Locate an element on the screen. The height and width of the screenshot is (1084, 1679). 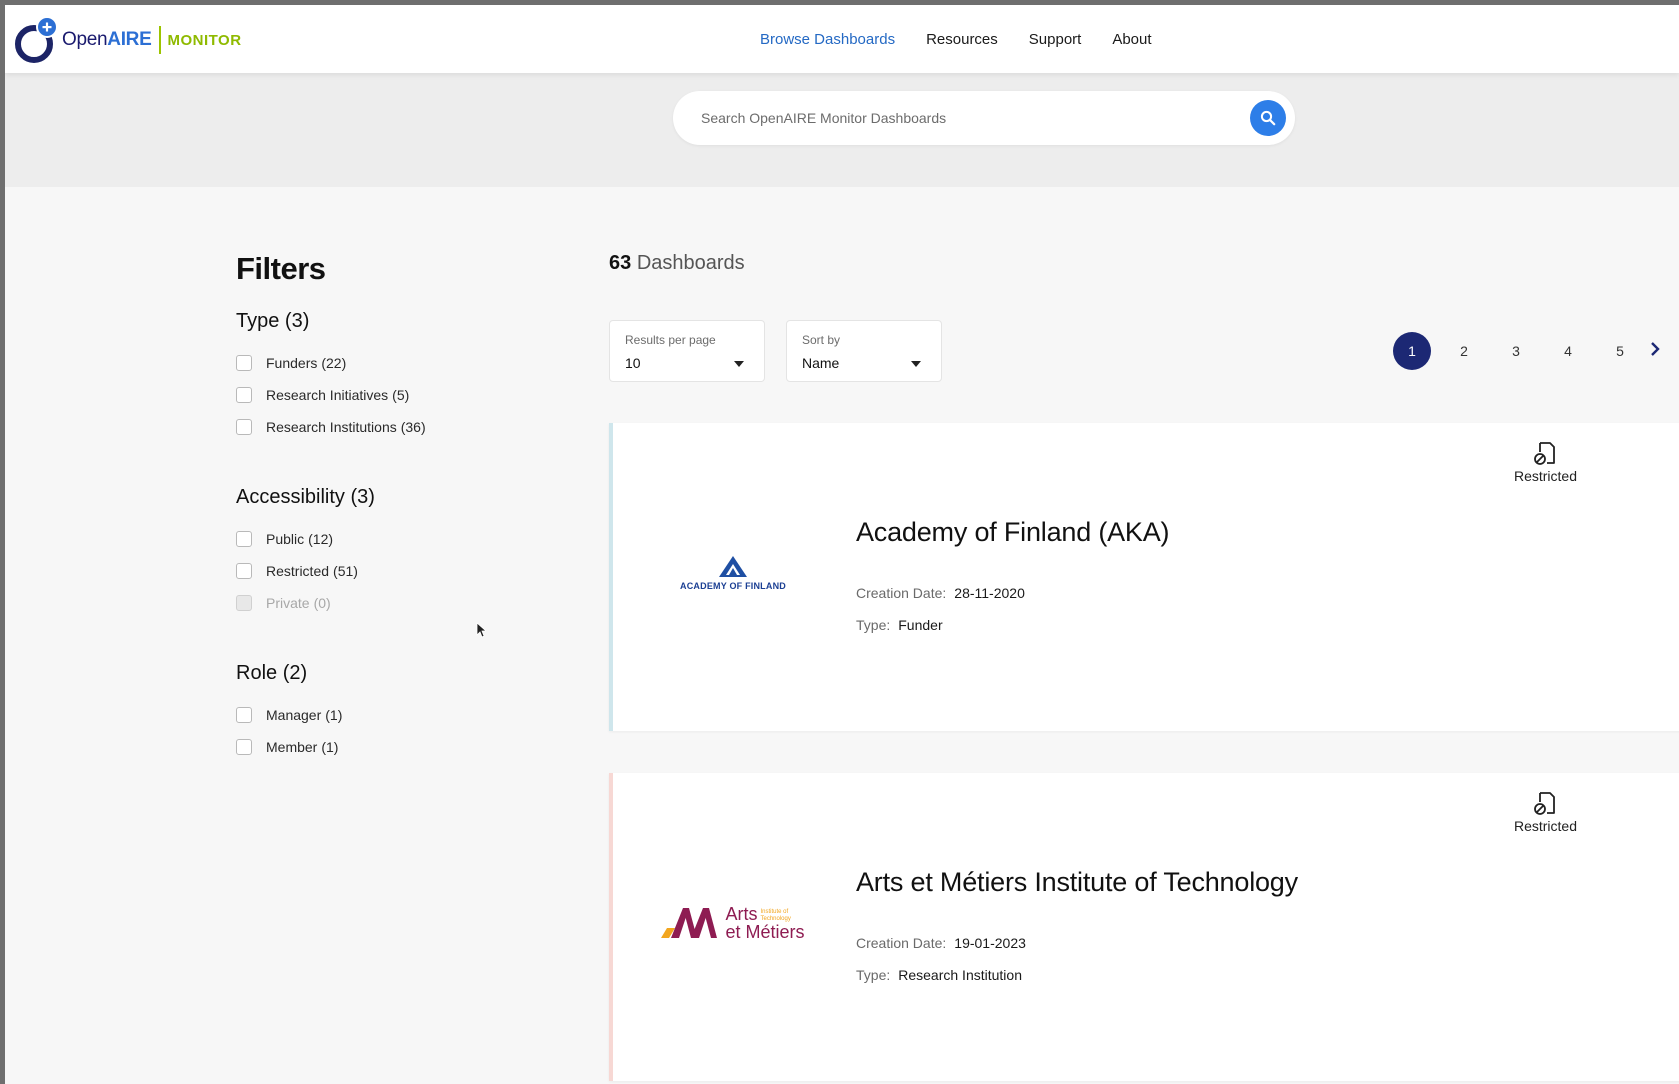
filter-option-label: Manager is located at coordinates (294, 715).